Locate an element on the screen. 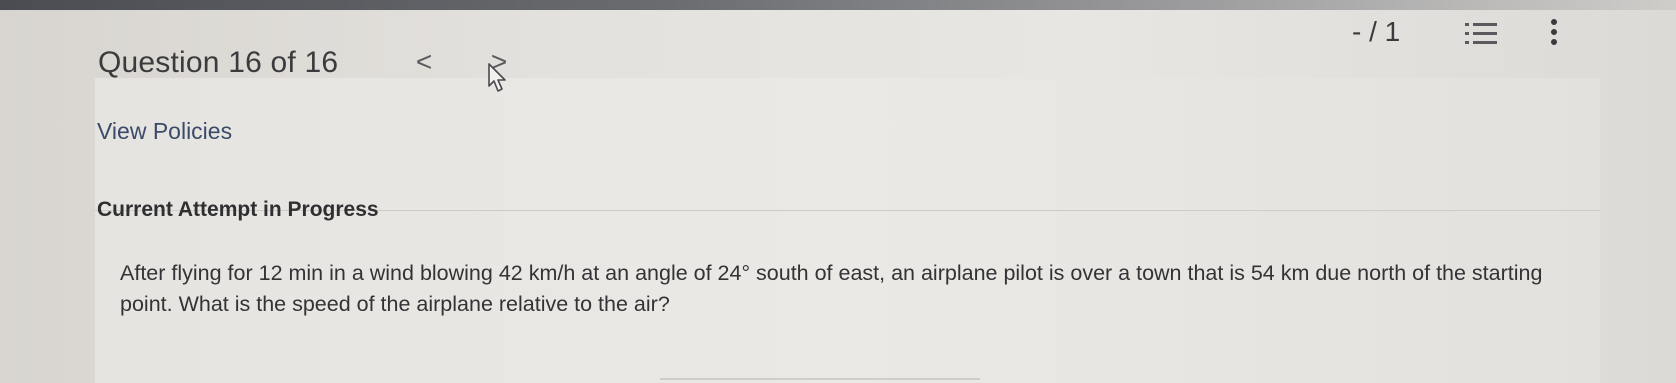  more-vertical-icon is located at coordinates (1554, 33).